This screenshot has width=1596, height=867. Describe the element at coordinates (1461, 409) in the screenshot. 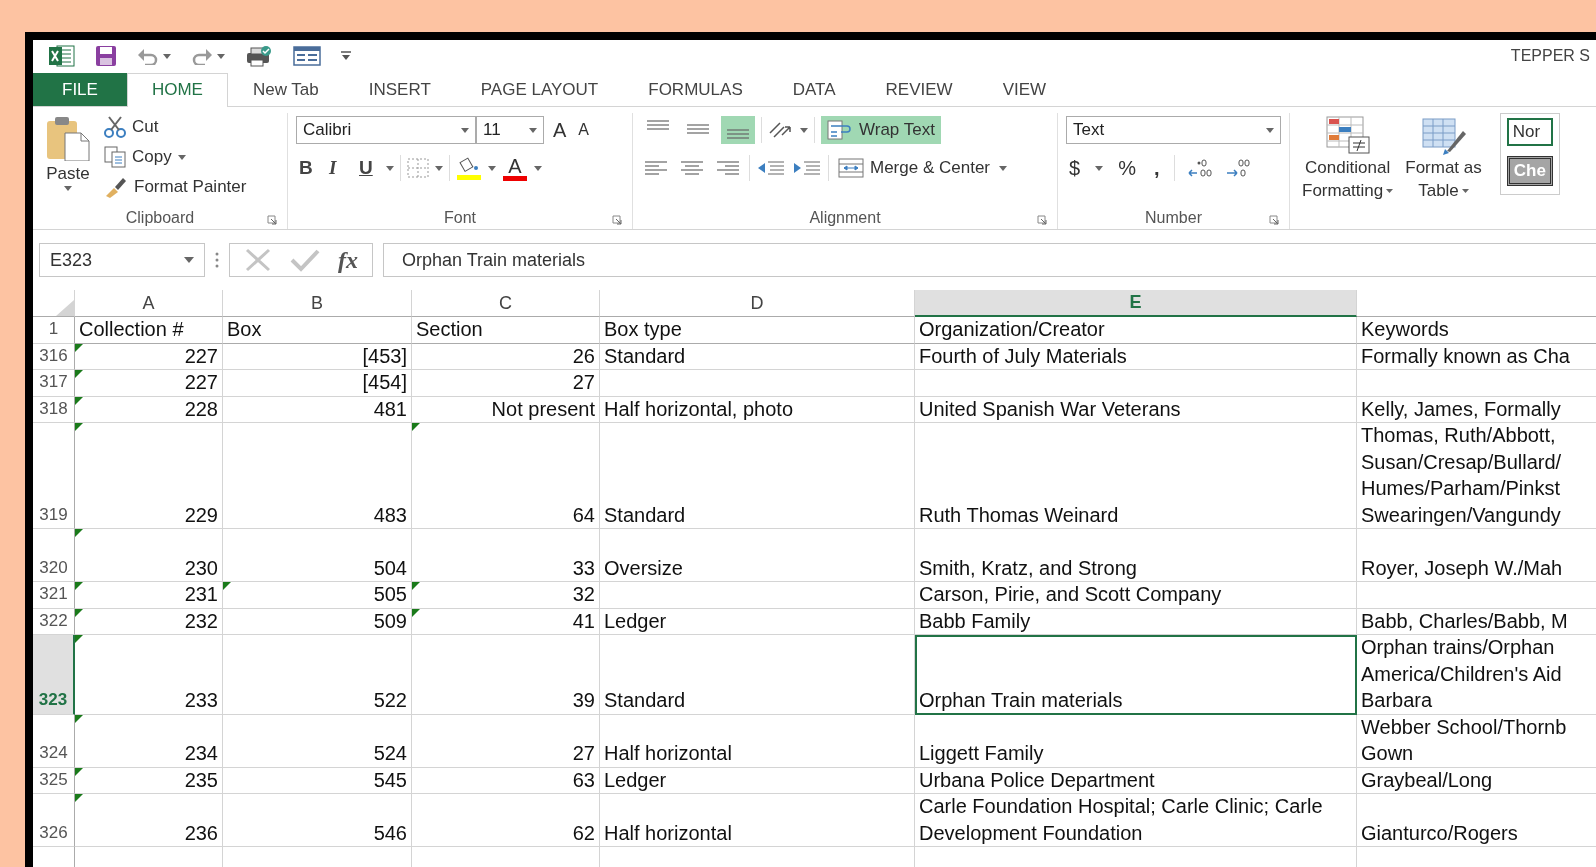

I see `table-cell-text: Kelly, James, Formally` at that location.